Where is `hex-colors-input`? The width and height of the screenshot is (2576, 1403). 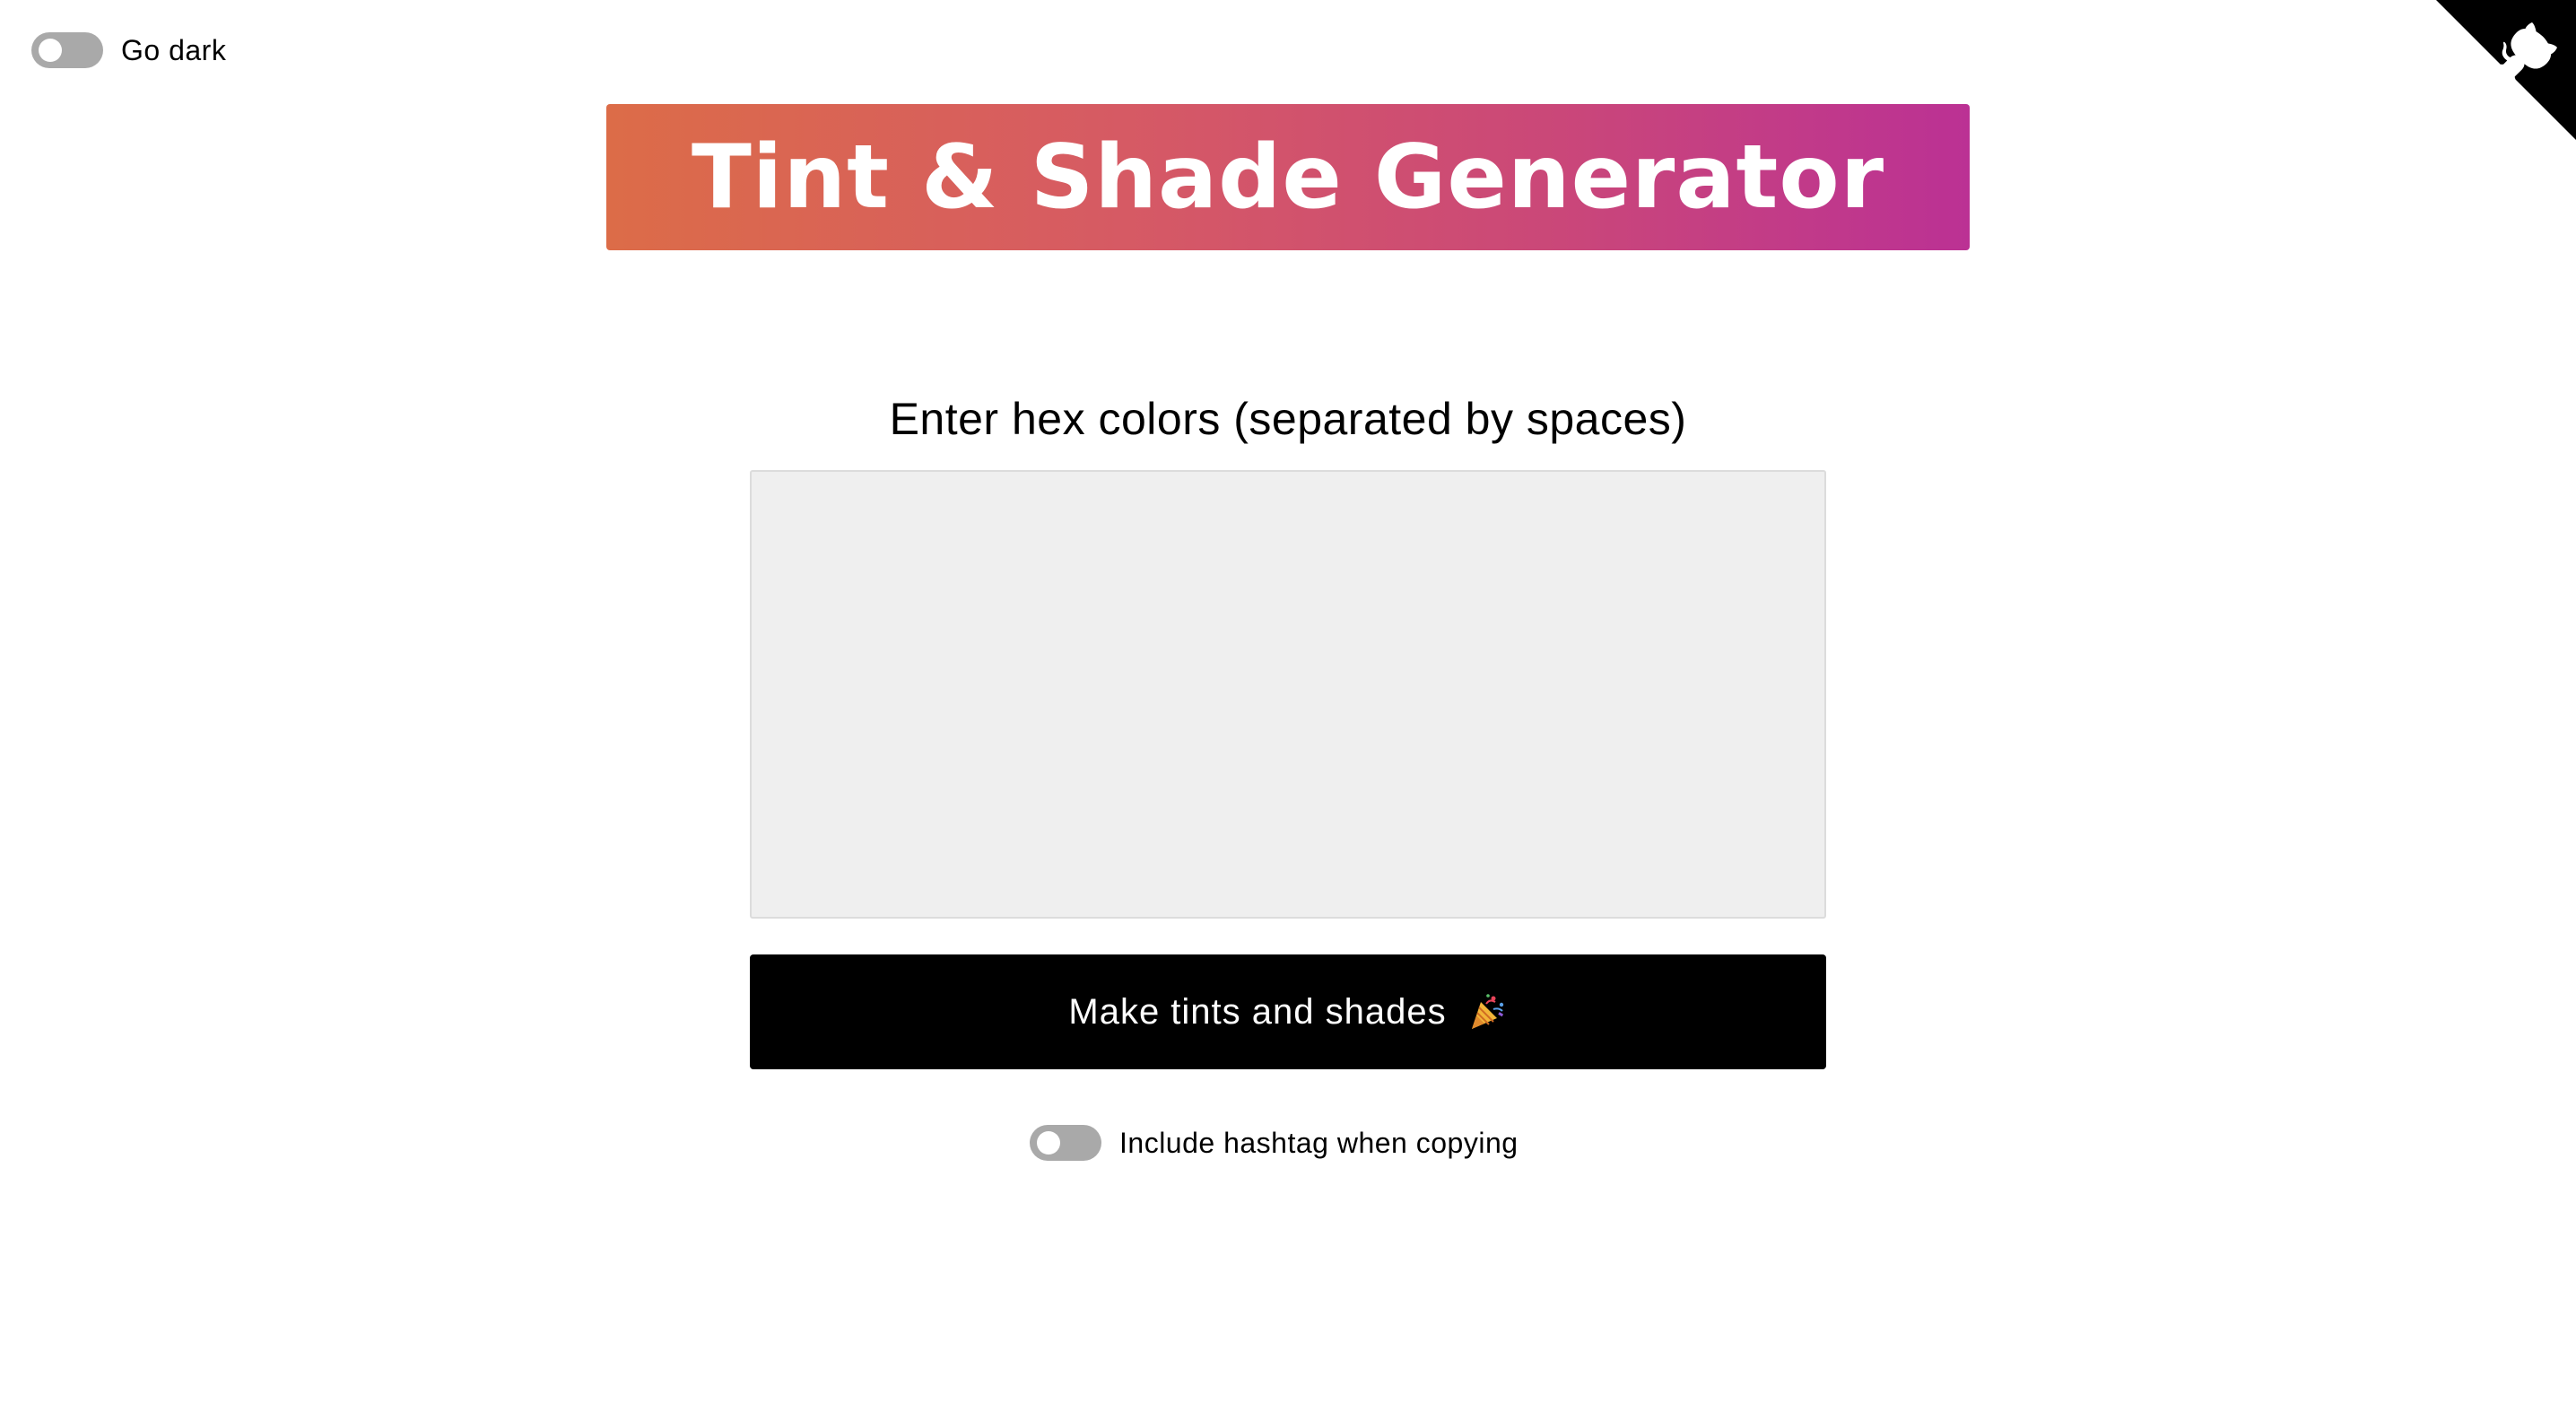
hex-colors-input is located at coordinates (1288, 694).